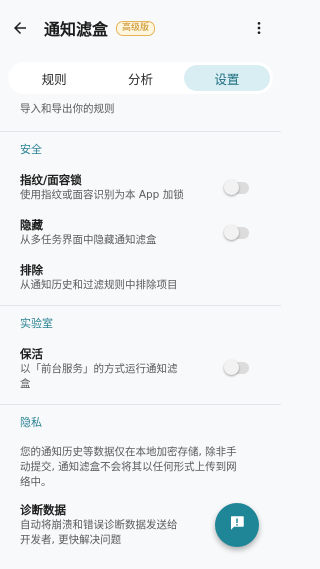 The image size is (320, 569). What do you see at coordinates (76, 29) in the screenshot?
I see `page-title: 通知滤盒` at bounding box center [76, 29].